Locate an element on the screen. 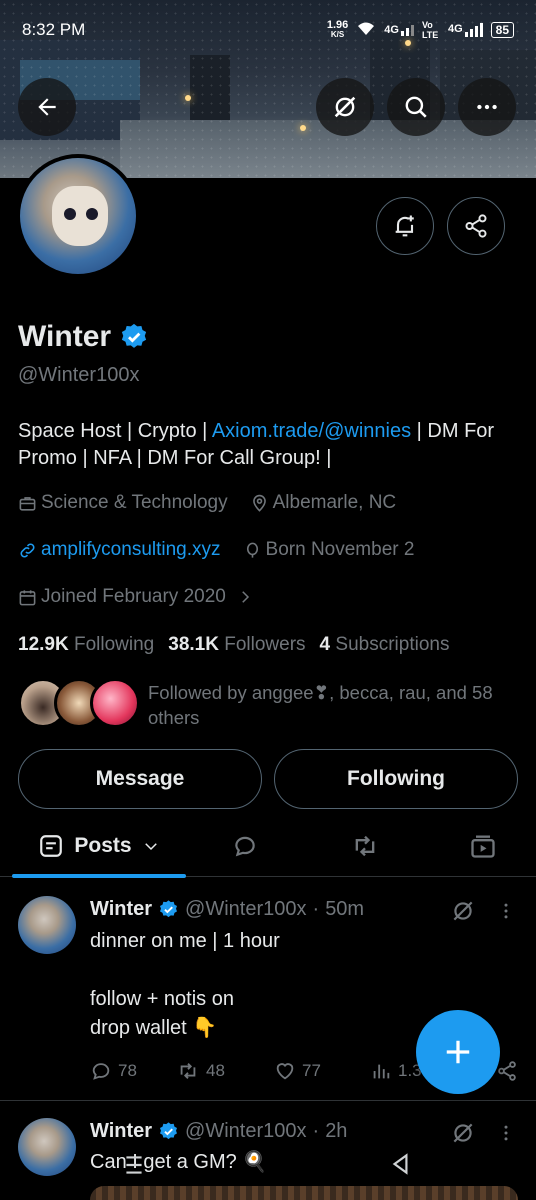  system-nav-bar is located at coordinates (268, 1170).